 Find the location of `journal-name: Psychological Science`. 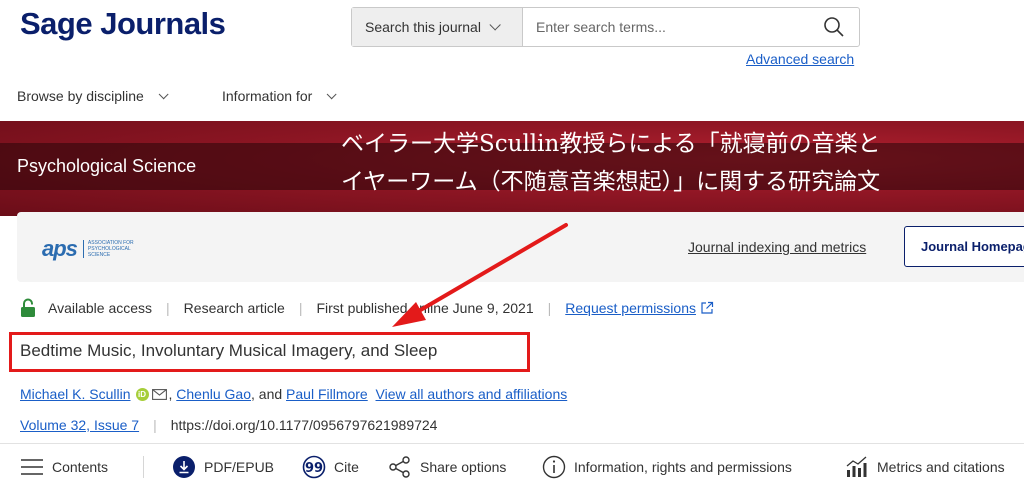

journal-name: Psychological Science is located at coordinates (106, 166).